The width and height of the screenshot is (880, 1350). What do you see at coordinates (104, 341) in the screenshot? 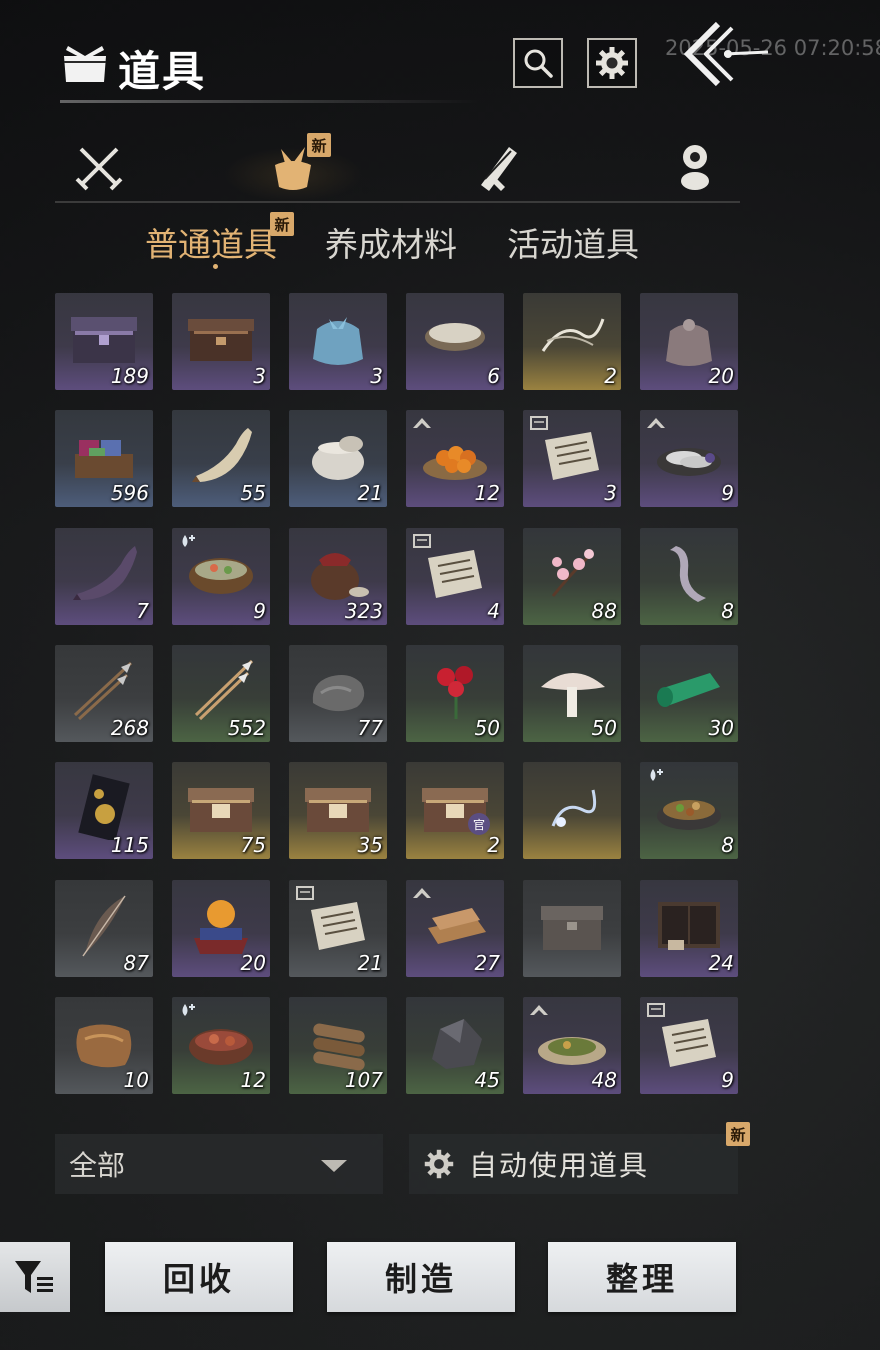
I see `item-slot: 189` at bounding box center [104, 341].